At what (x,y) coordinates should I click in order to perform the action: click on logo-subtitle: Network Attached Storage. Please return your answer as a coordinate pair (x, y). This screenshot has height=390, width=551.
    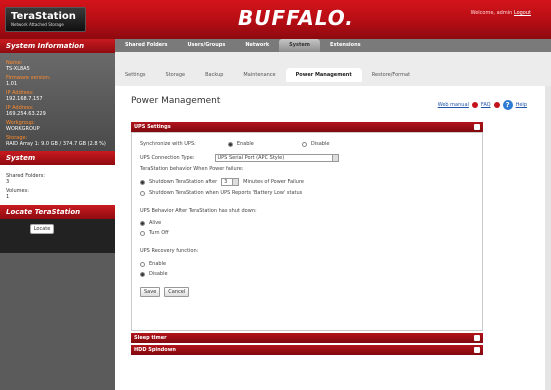
    Looking at the image, I should click on (37, 24).